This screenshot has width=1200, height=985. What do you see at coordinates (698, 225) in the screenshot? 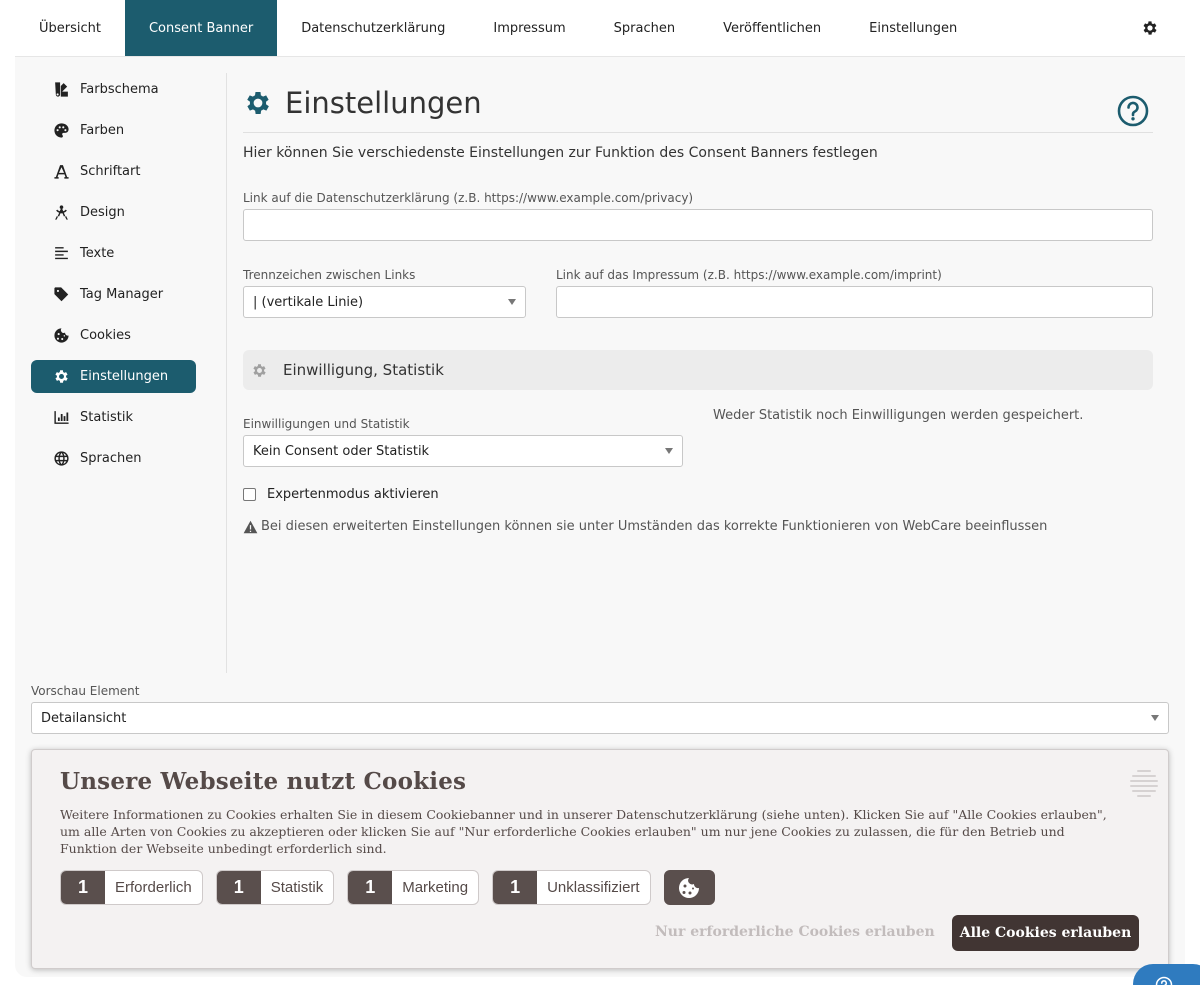
I see `privacy-link-input` at bounding box center [698, 225].